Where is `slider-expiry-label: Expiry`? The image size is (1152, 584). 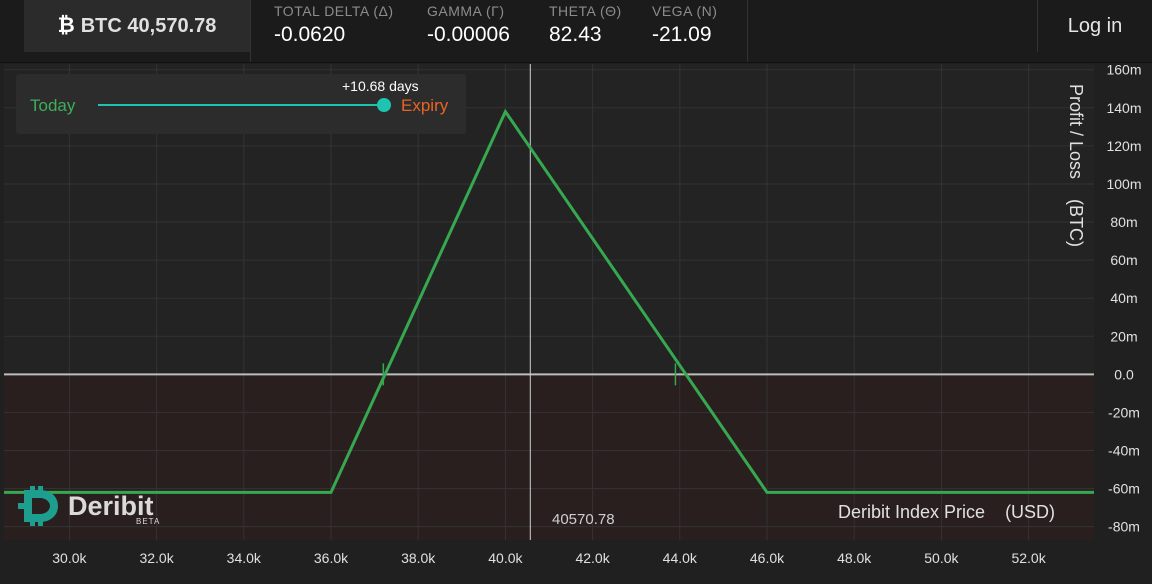 slider-expiry-label: Expiry is located at coordinates (425, 105).